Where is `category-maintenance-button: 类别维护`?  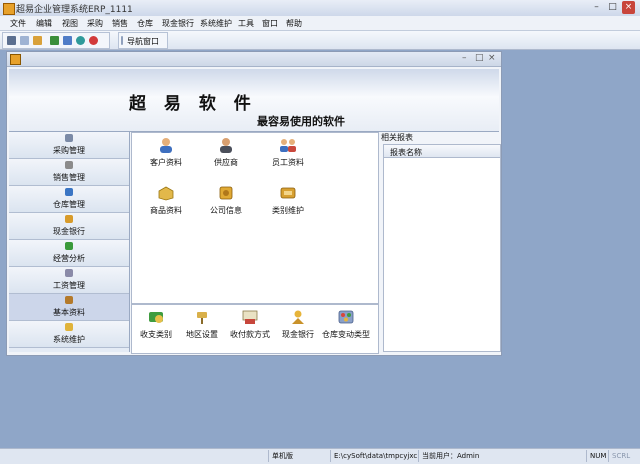 category-maintenance-button: 类别维护 is located at coordinates (288, 200).